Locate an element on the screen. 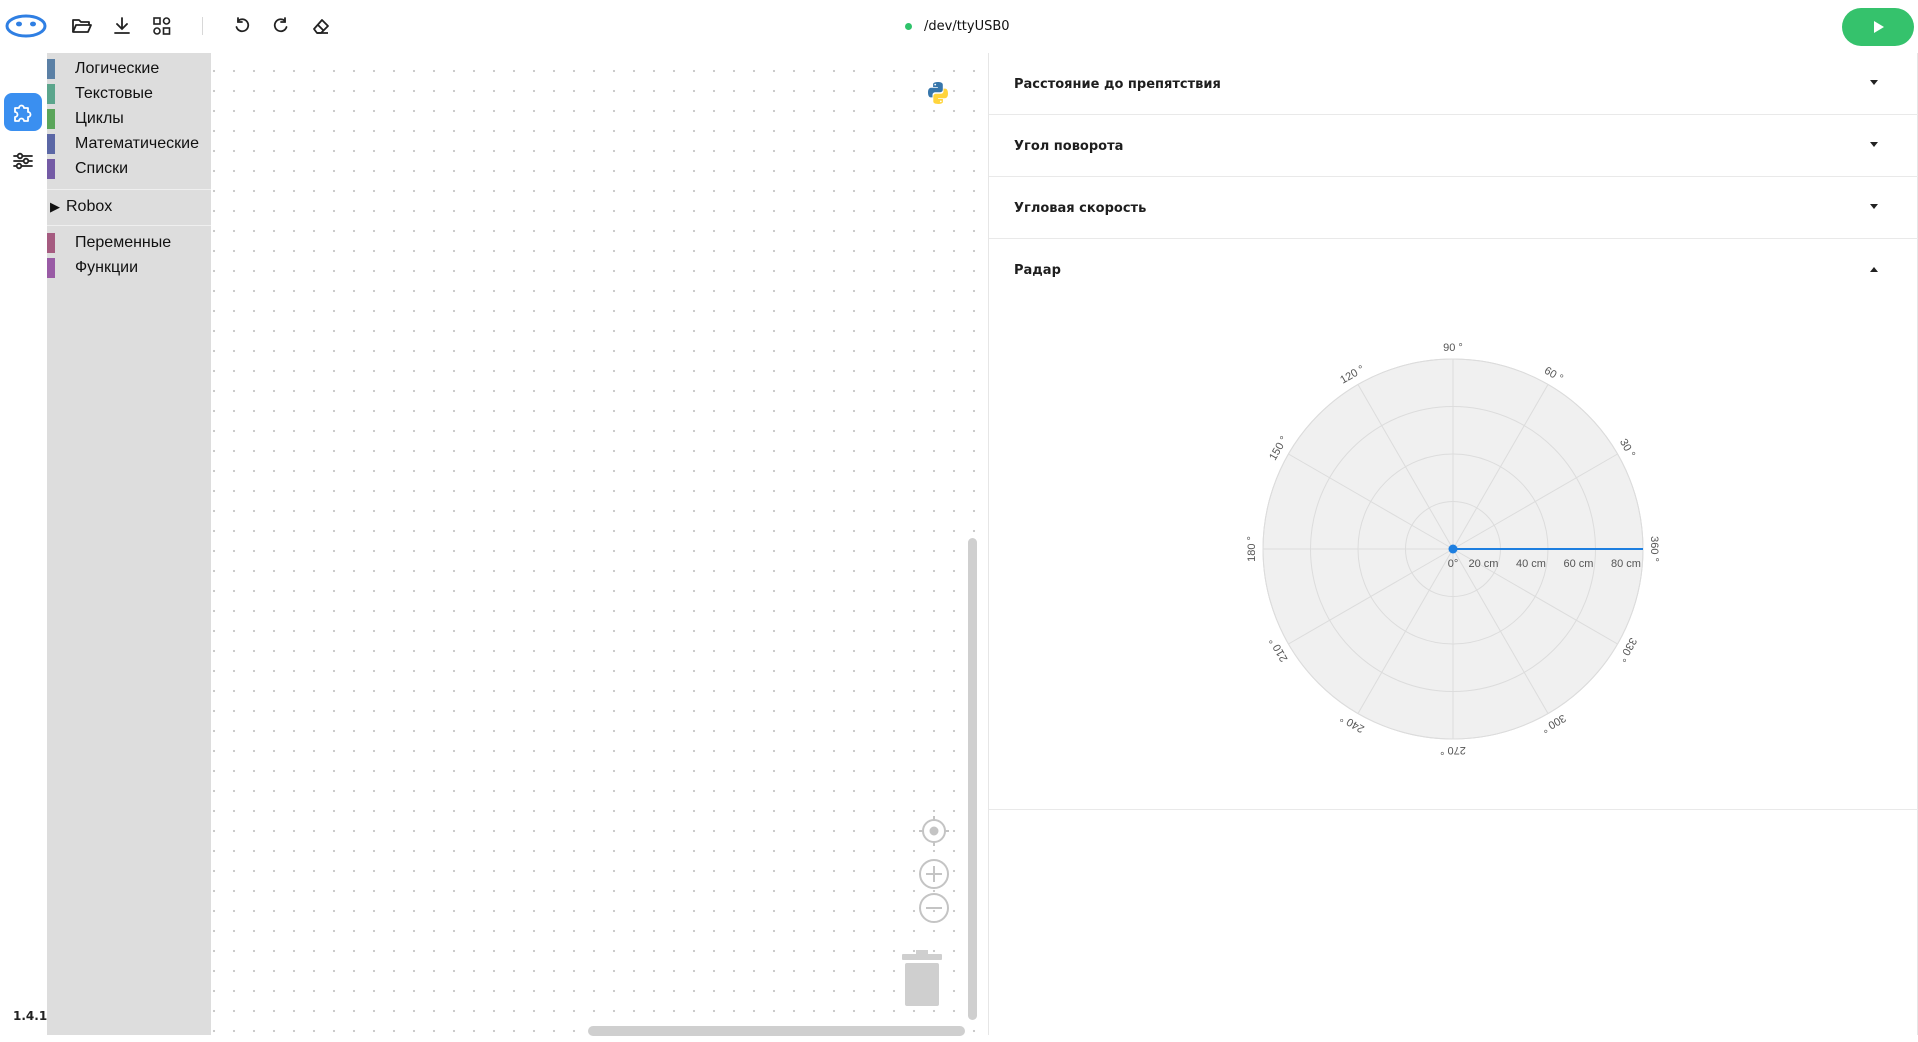 The height and width of the screenshot is (1042, 1918). panel-rotation-angle-header: Угол поворота is located at coordinates (1453, 146).